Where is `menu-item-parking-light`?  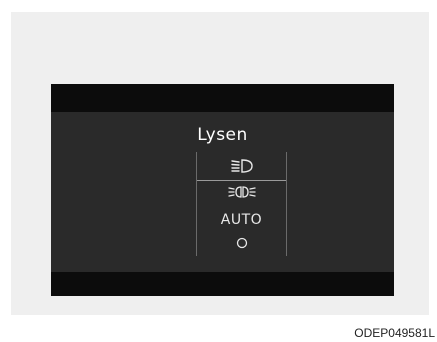
menu-item-parking-light is located at coordinates (241, 194).